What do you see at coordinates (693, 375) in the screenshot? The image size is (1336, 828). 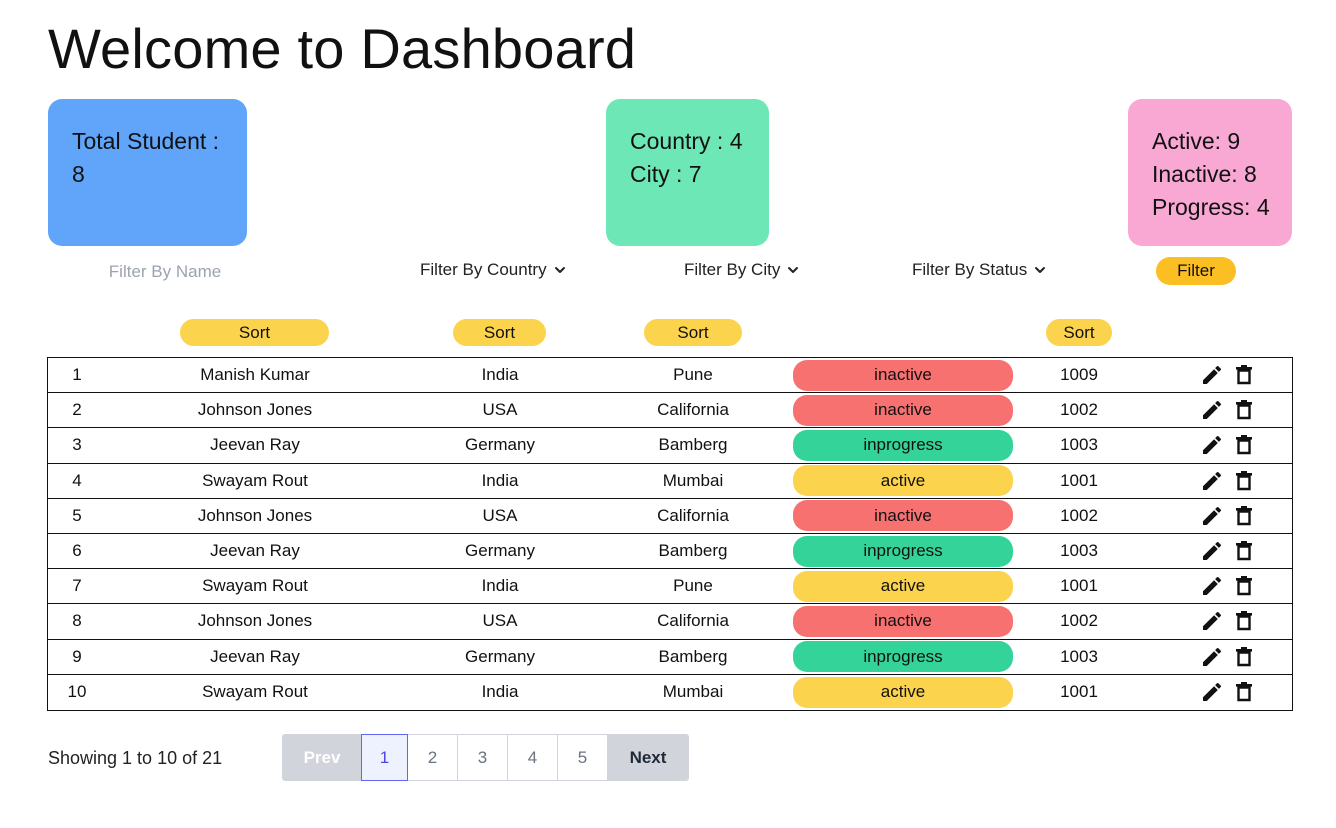 I see `student-city: Pune` at bounding box center [693, 375].